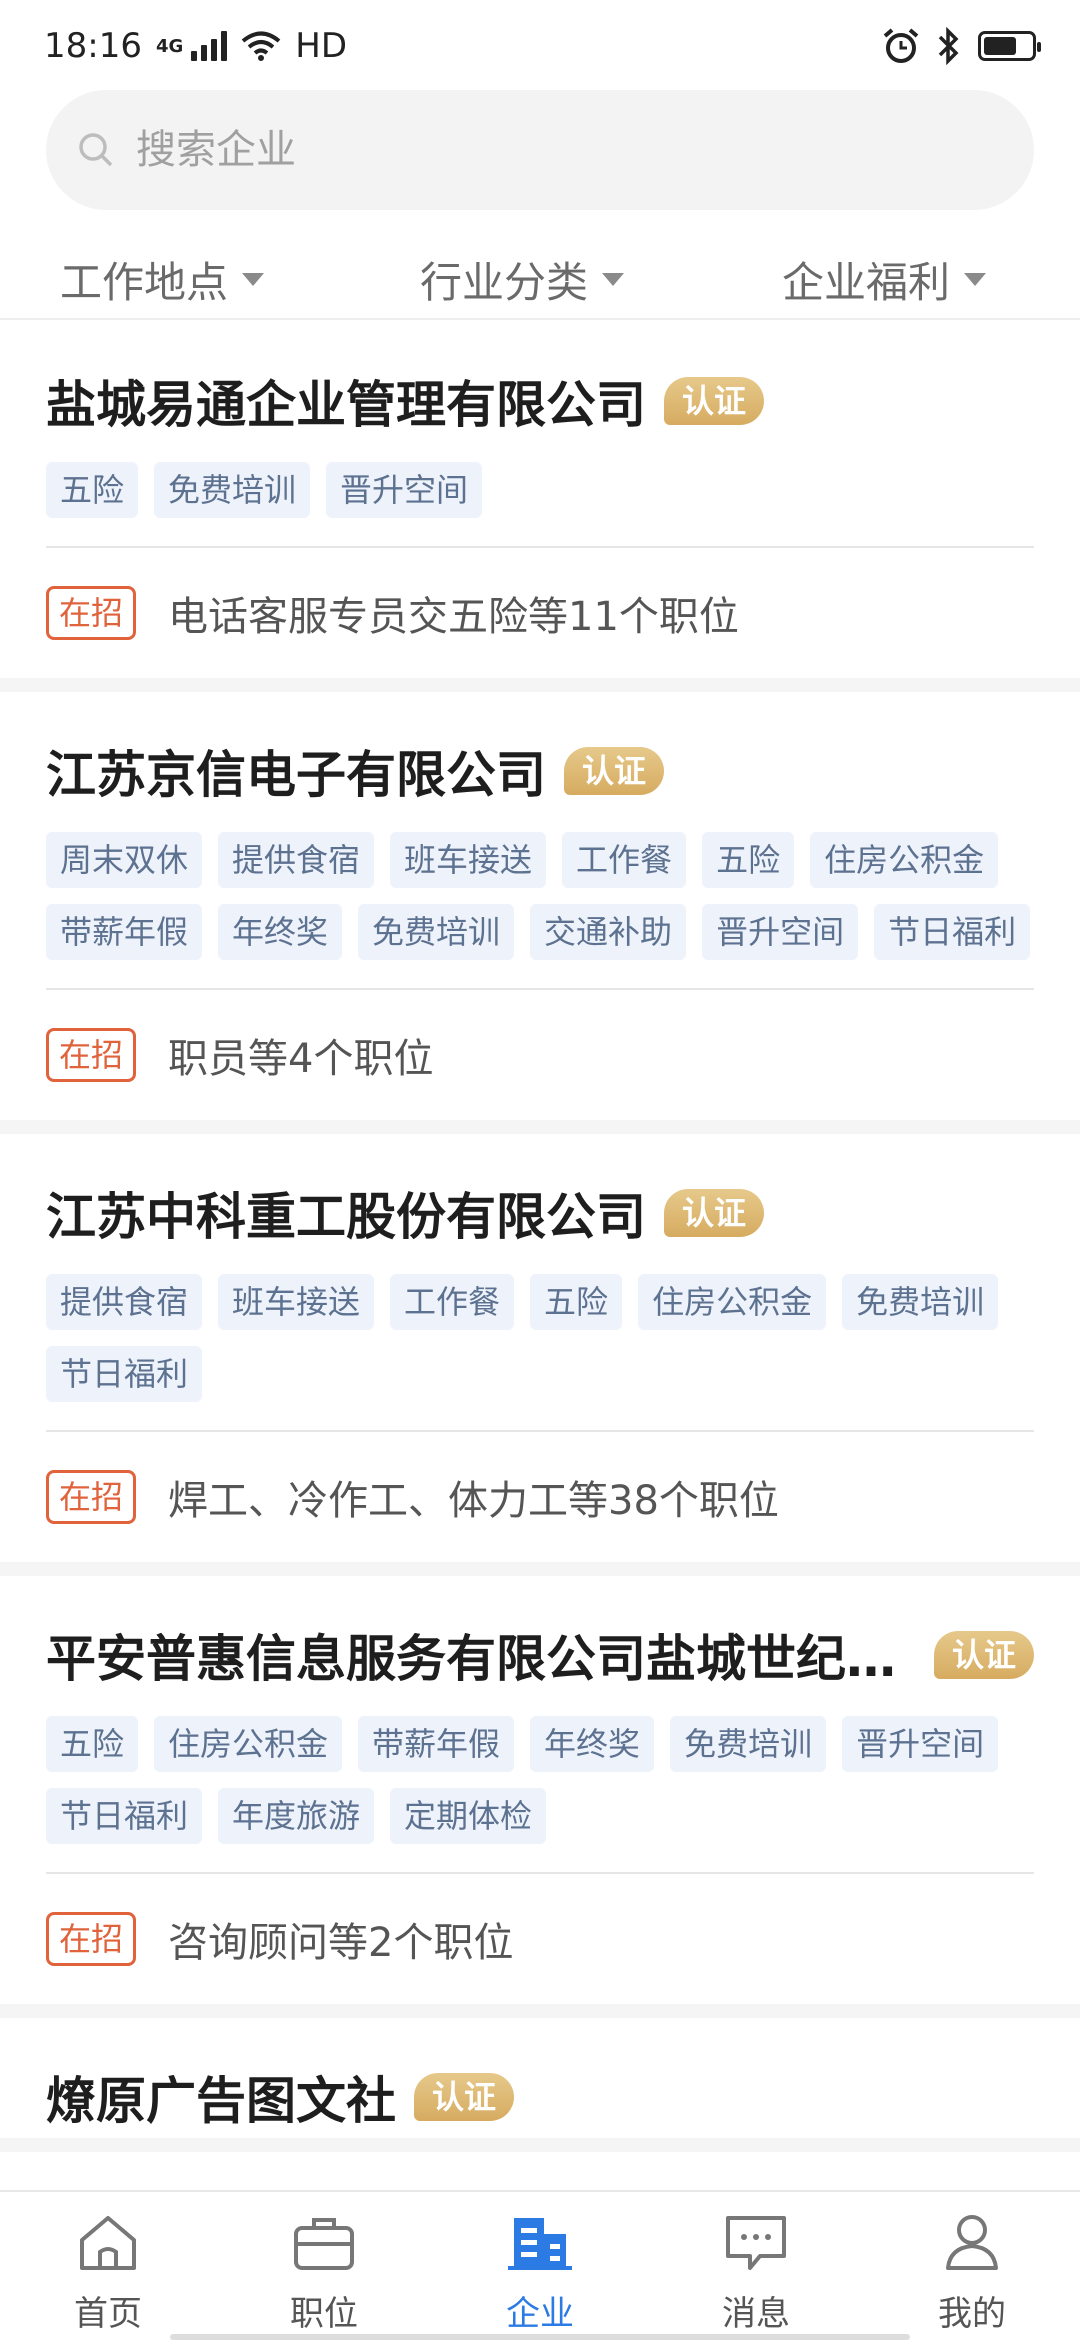 Image resolution: width=1080 pixels, height=2340 pixels. I want to click on filter-bar: 工作地点 行业分类 企业福利, so click(540, 280).